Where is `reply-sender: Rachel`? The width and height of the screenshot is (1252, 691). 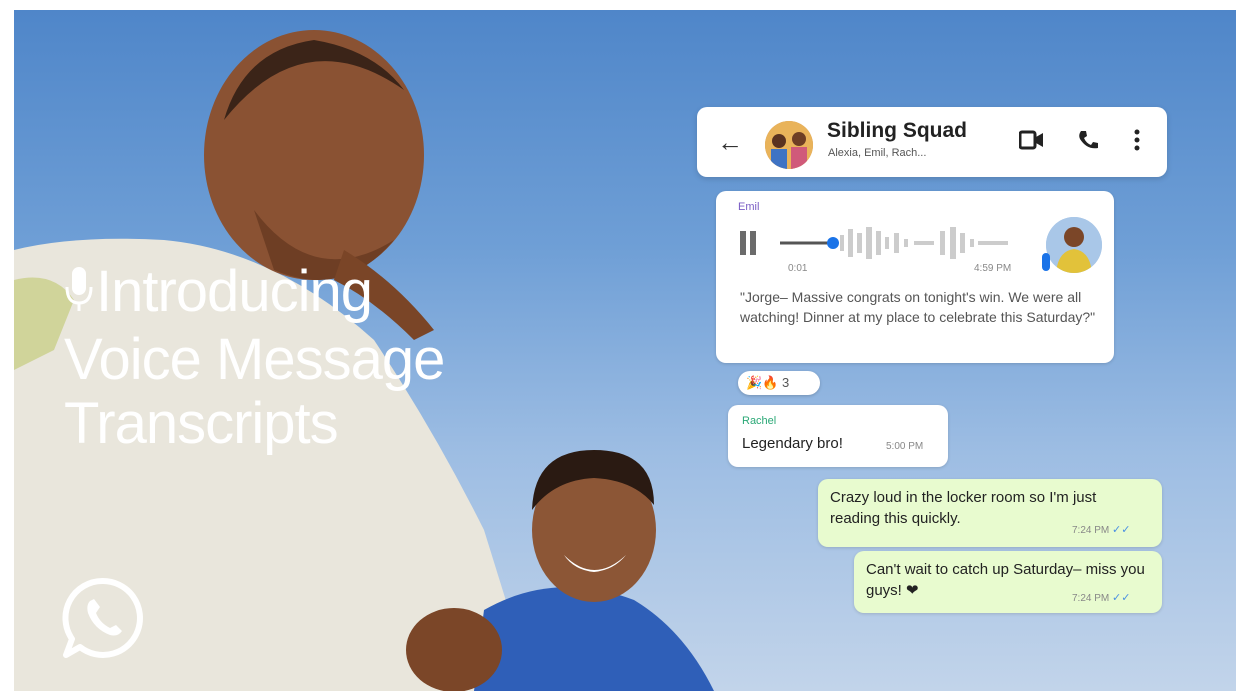 reply-sender: Rachel is located at coordinates (759, 421).